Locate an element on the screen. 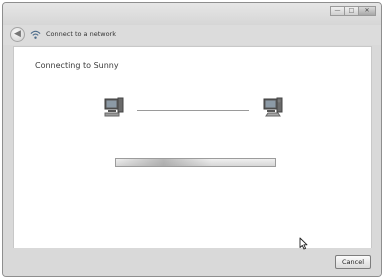  dialog-footer: Cancel is located at coordinates (192, 262).